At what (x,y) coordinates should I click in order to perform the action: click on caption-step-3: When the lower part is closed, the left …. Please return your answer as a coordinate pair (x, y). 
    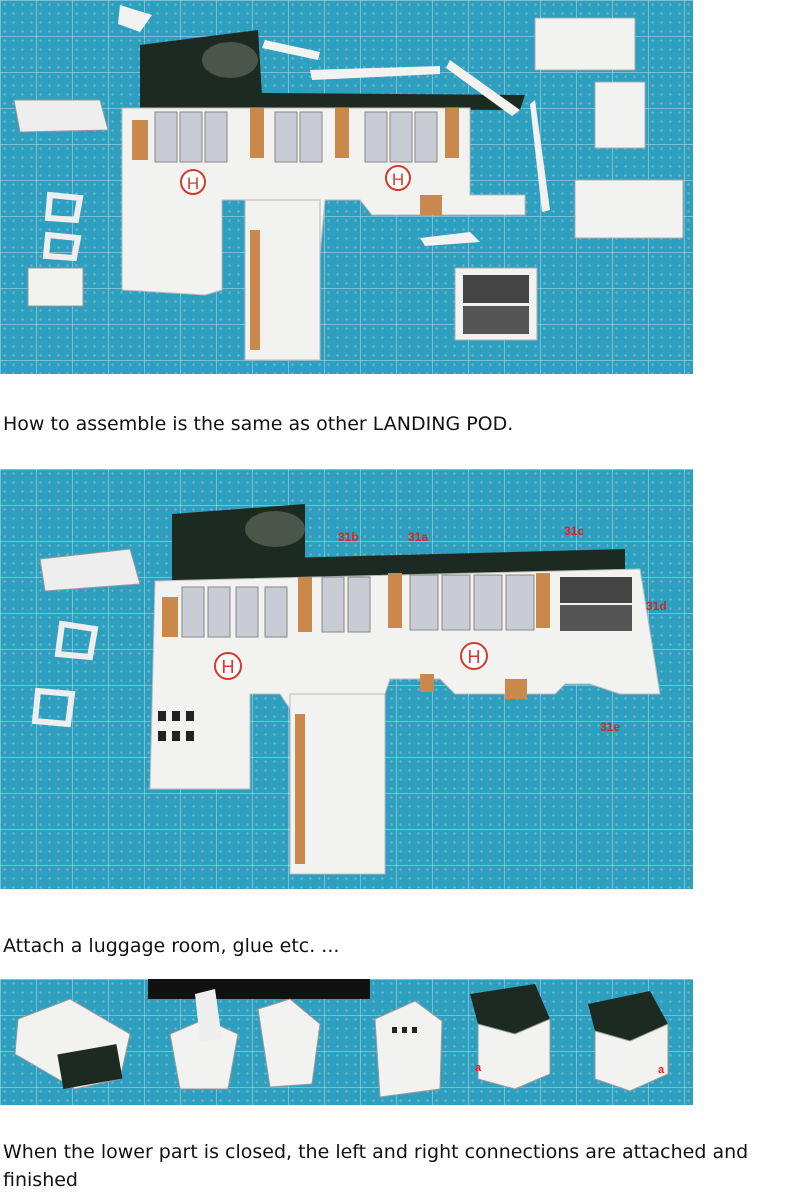
    Looking at the image, I should click on (376, 1166).